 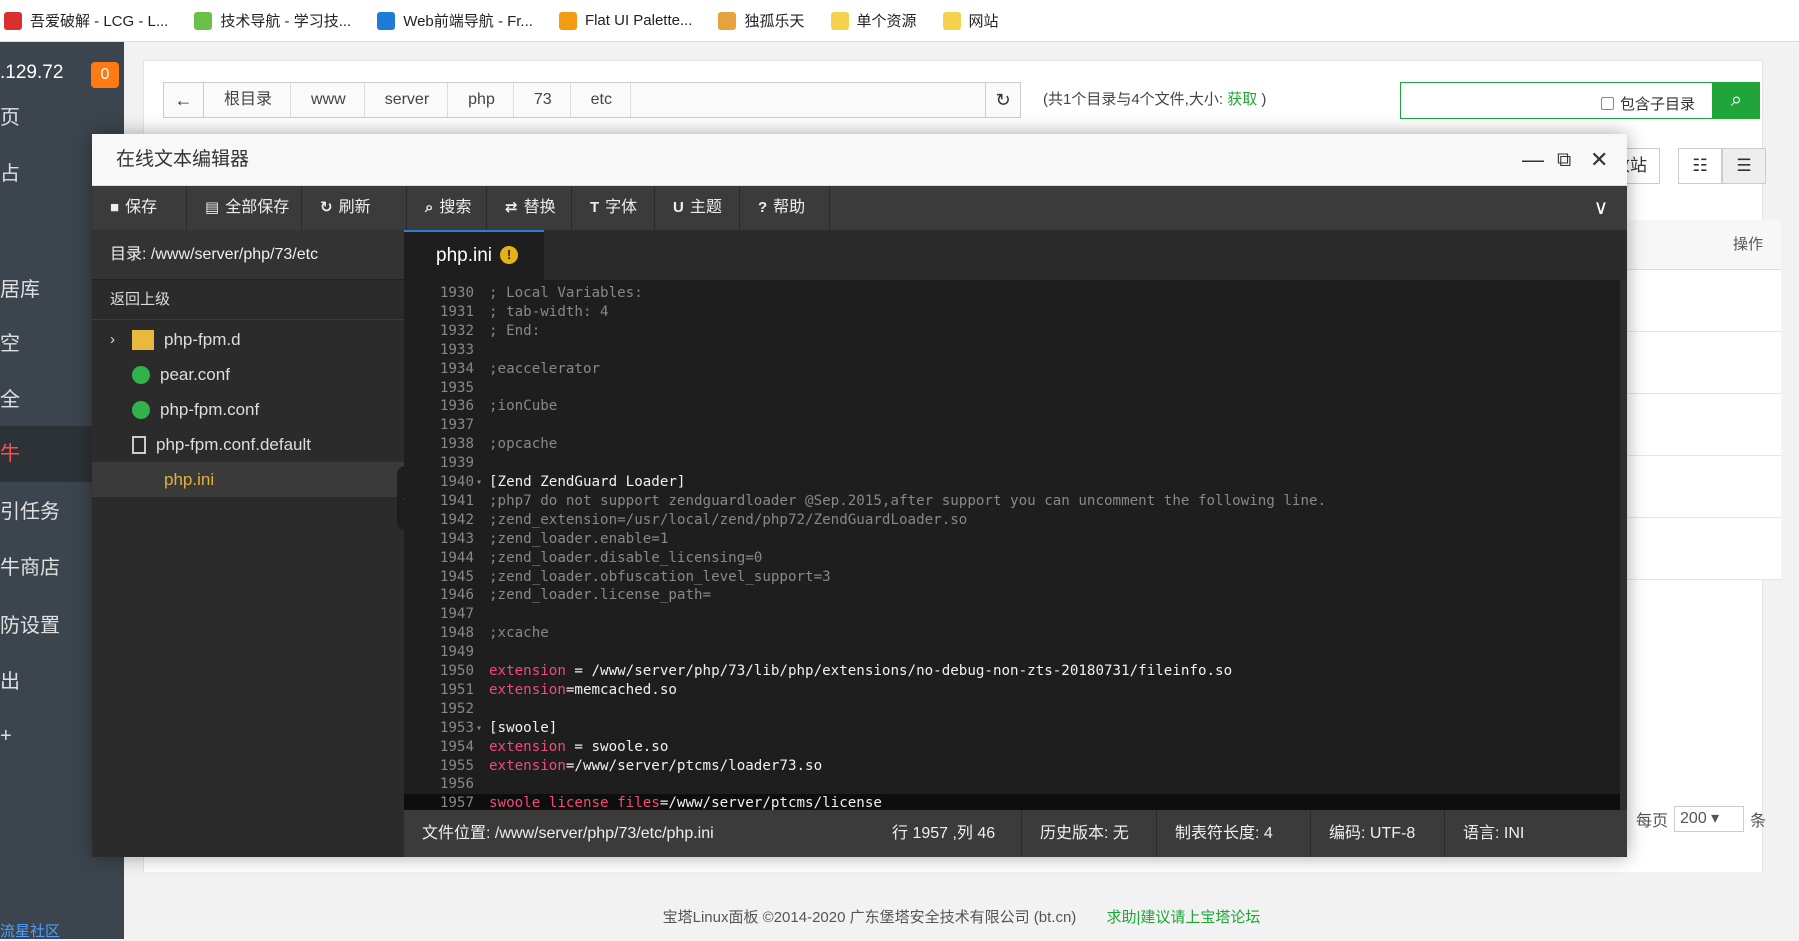 I want to click on tab-php-ini: php.ini!, so click(x=474, y=255).